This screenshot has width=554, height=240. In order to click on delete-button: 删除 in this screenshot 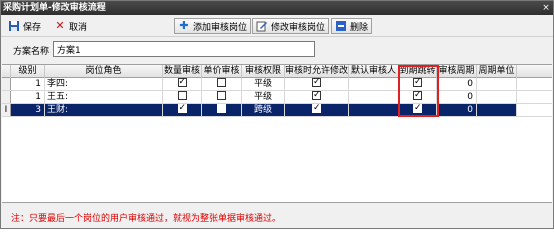, I will do `click(352, 26)`.